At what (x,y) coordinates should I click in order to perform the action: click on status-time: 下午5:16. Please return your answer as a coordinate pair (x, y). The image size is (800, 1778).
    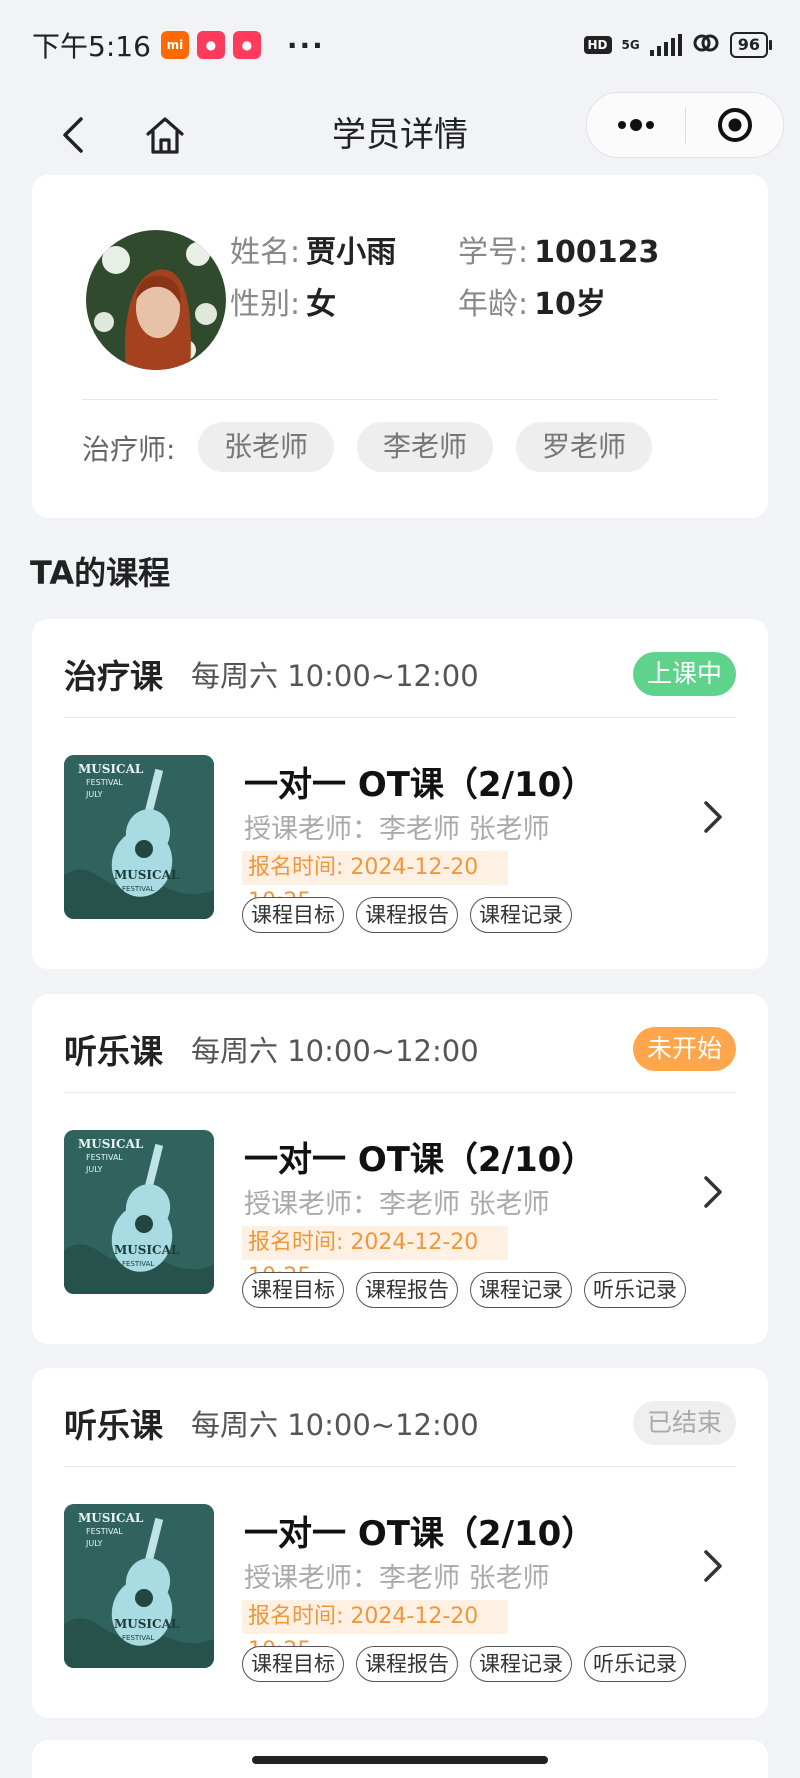
    Looking at the image, I should click on (91, 46).